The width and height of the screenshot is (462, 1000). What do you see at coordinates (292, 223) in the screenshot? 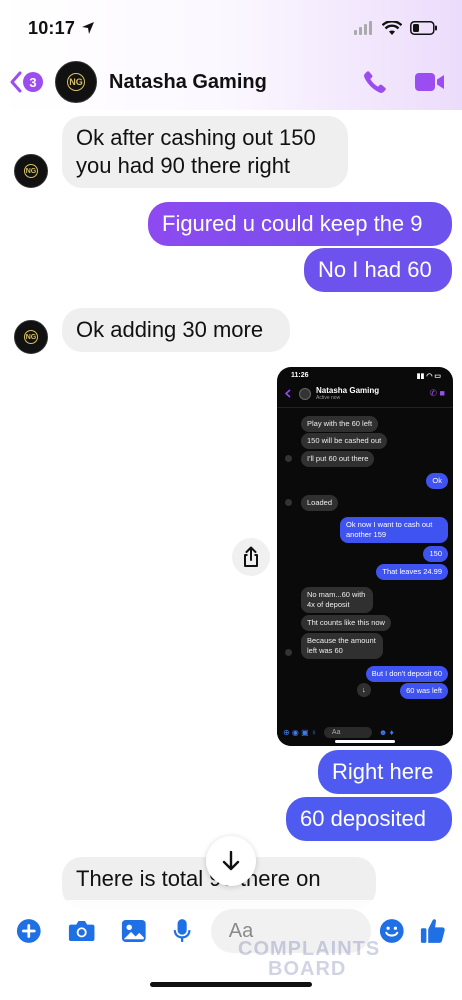
I see `message-text: Figured u could keep the 9` at bounding box center [292, 223].